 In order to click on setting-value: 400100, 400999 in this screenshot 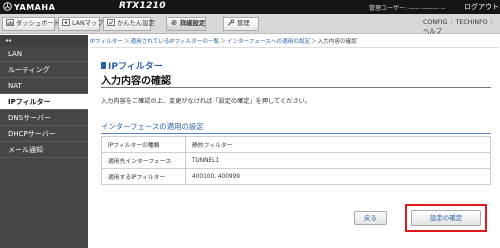, I will do `click(338, 176)`.